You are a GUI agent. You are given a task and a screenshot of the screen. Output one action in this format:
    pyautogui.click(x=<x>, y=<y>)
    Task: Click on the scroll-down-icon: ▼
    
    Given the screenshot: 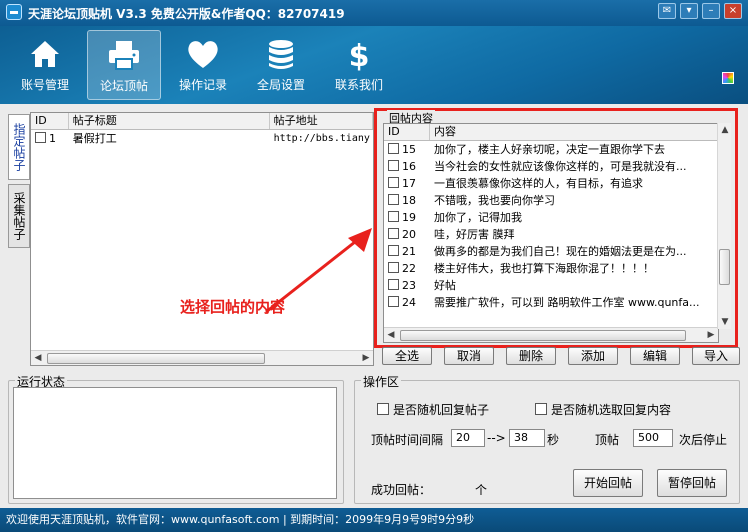 What is the action you would take?
    pyautogui.click(x=725, y=322)
    